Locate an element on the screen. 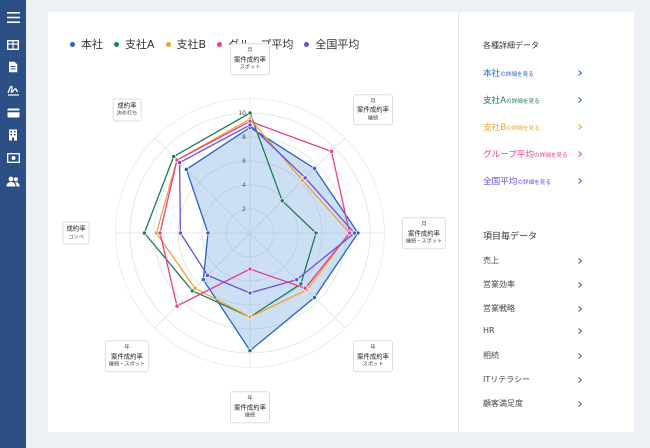 The image size is (650, 448). legend-item: 本社 is located at coordinates (86, 44).